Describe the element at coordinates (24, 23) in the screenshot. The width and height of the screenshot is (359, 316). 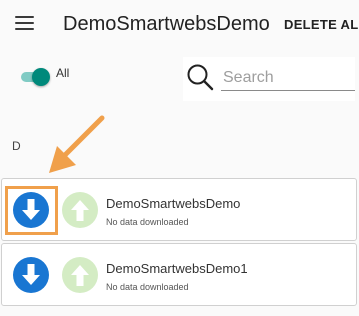
I see `hamburger-menu-icon` at that location.